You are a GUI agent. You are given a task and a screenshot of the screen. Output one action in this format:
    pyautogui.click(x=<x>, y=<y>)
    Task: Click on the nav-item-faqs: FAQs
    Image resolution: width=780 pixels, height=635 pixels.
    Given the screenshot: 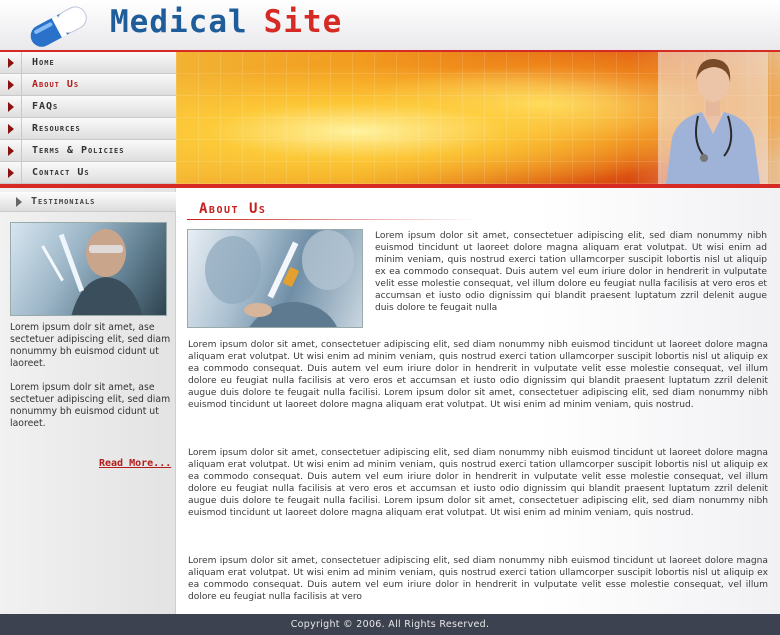 What is the action you would take?
    pyautogui.click(x=88, y=107)
    